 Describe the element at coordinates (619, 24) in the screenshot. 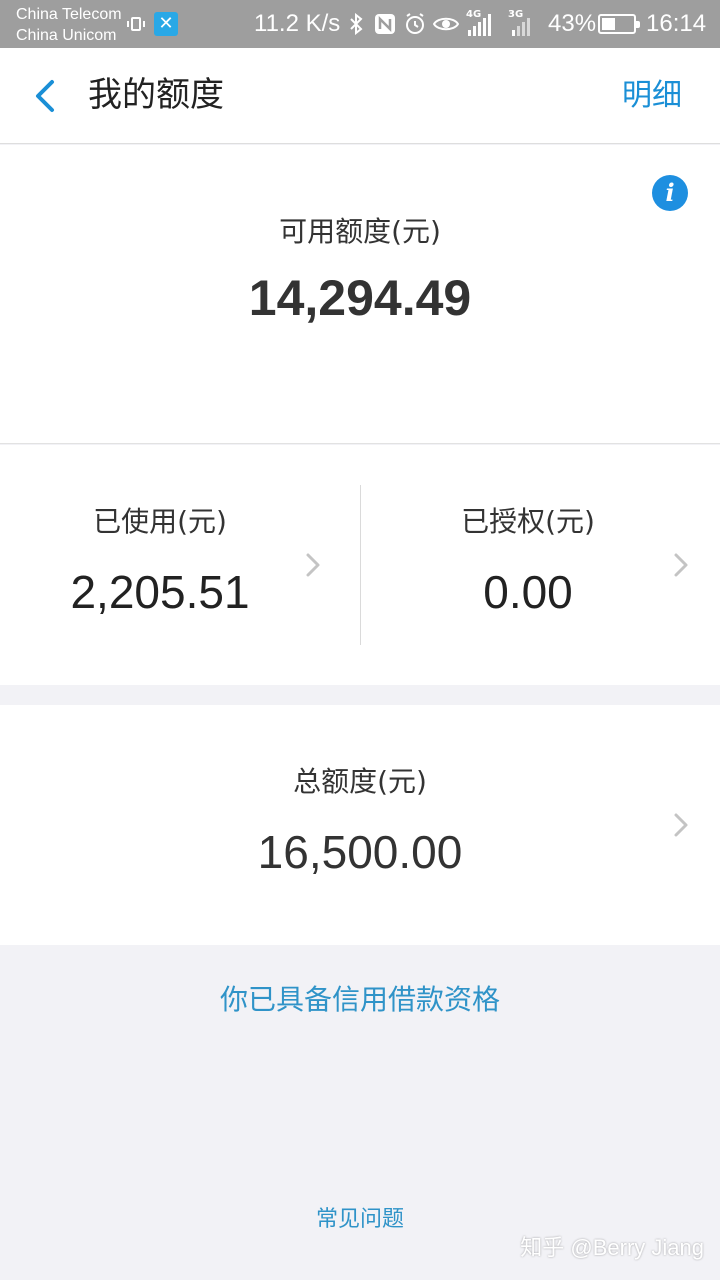

I see `battery-icon` at that location.